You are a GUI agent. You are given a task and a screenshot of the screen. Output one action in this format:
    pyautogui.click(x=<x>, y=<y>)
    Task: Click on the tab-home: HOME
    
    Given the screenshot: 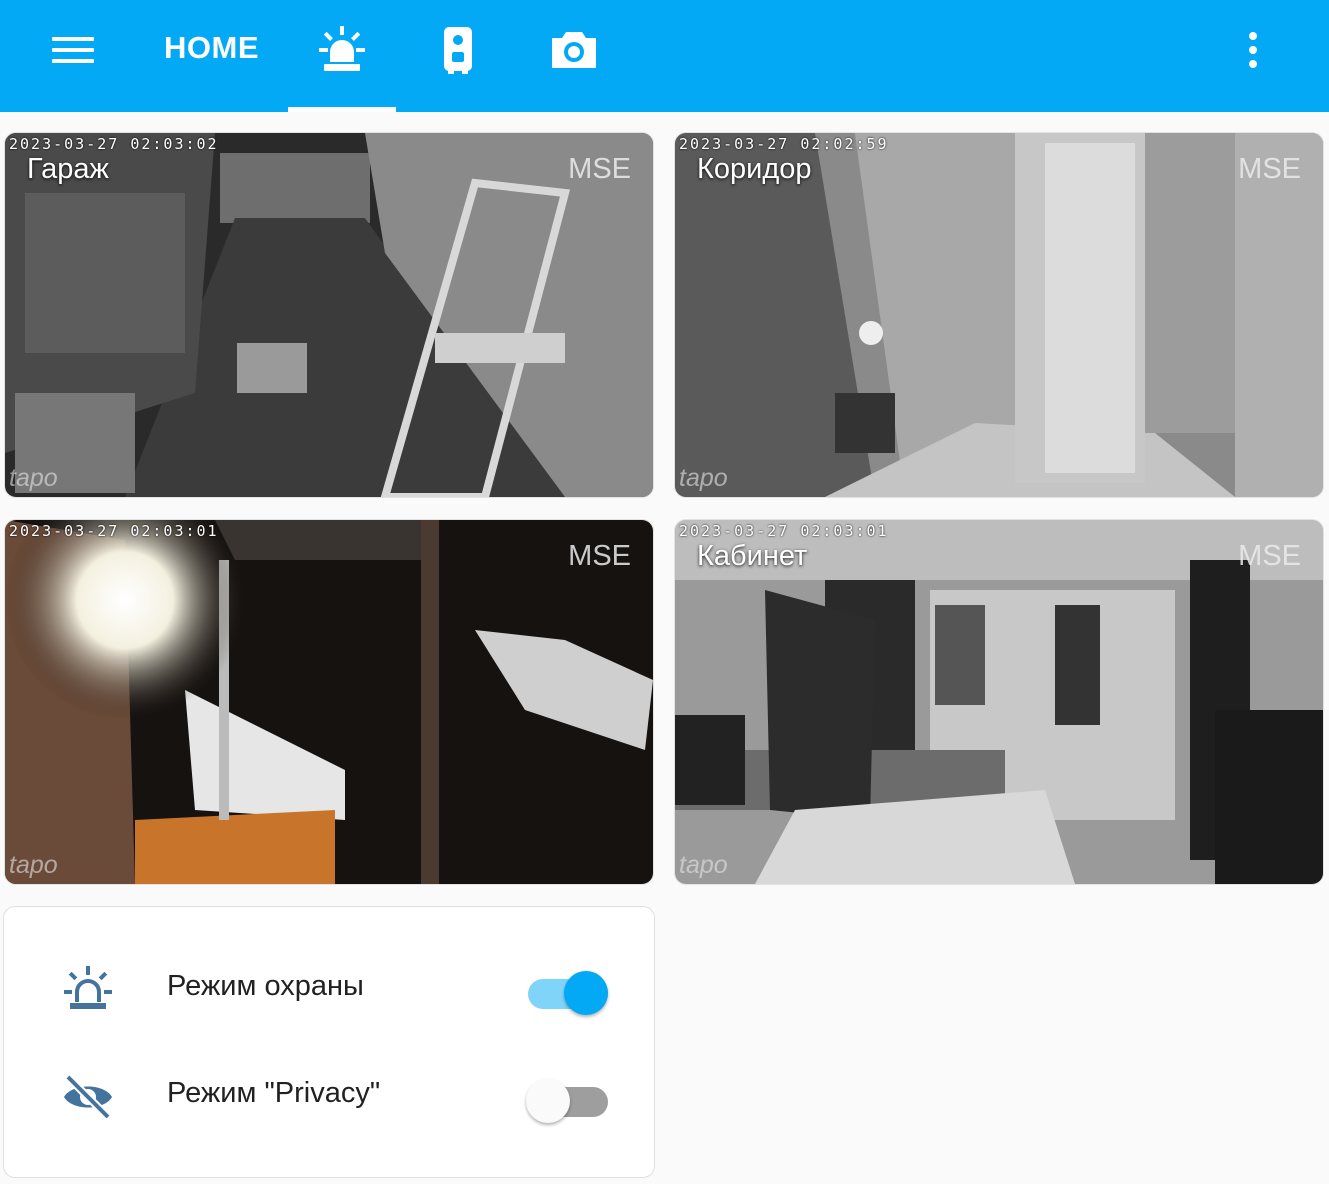 What is the action you would take?
    pyautogui.click(x=211, y=48)
    